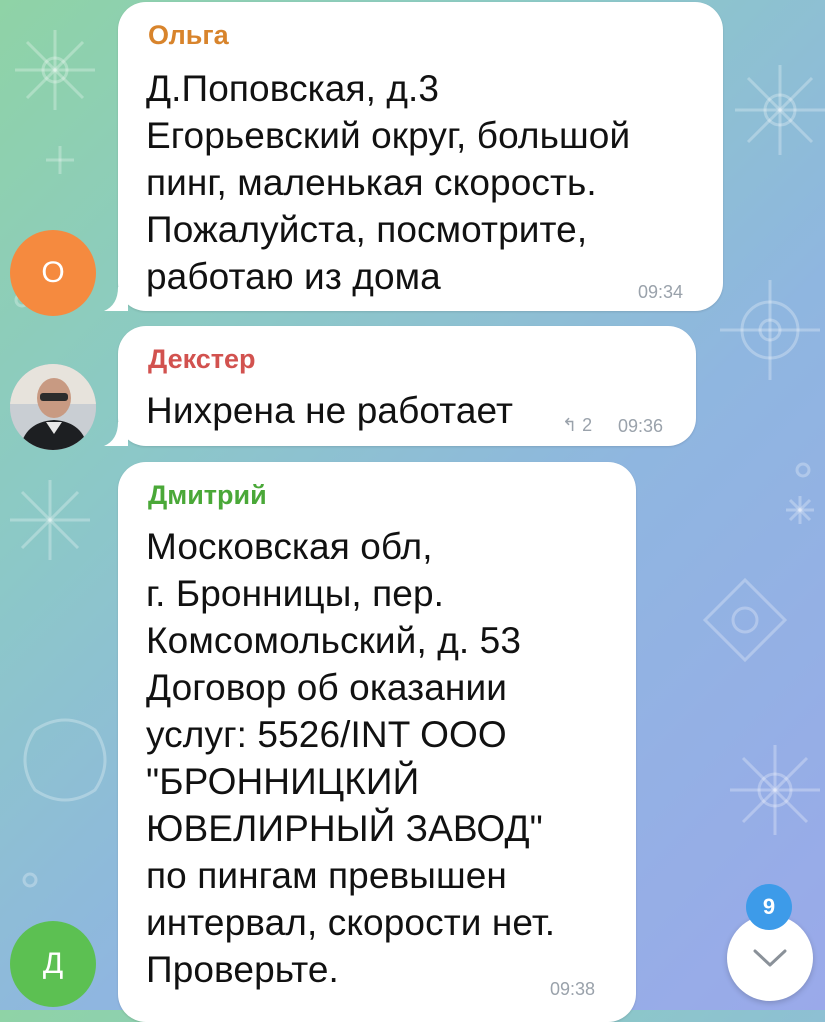 Image resolution: width=825 pixels, height=1022 pixels. Describe the element at coordinates (573, 989) in the screenshot. I see `message-time: 09:38` at that location.